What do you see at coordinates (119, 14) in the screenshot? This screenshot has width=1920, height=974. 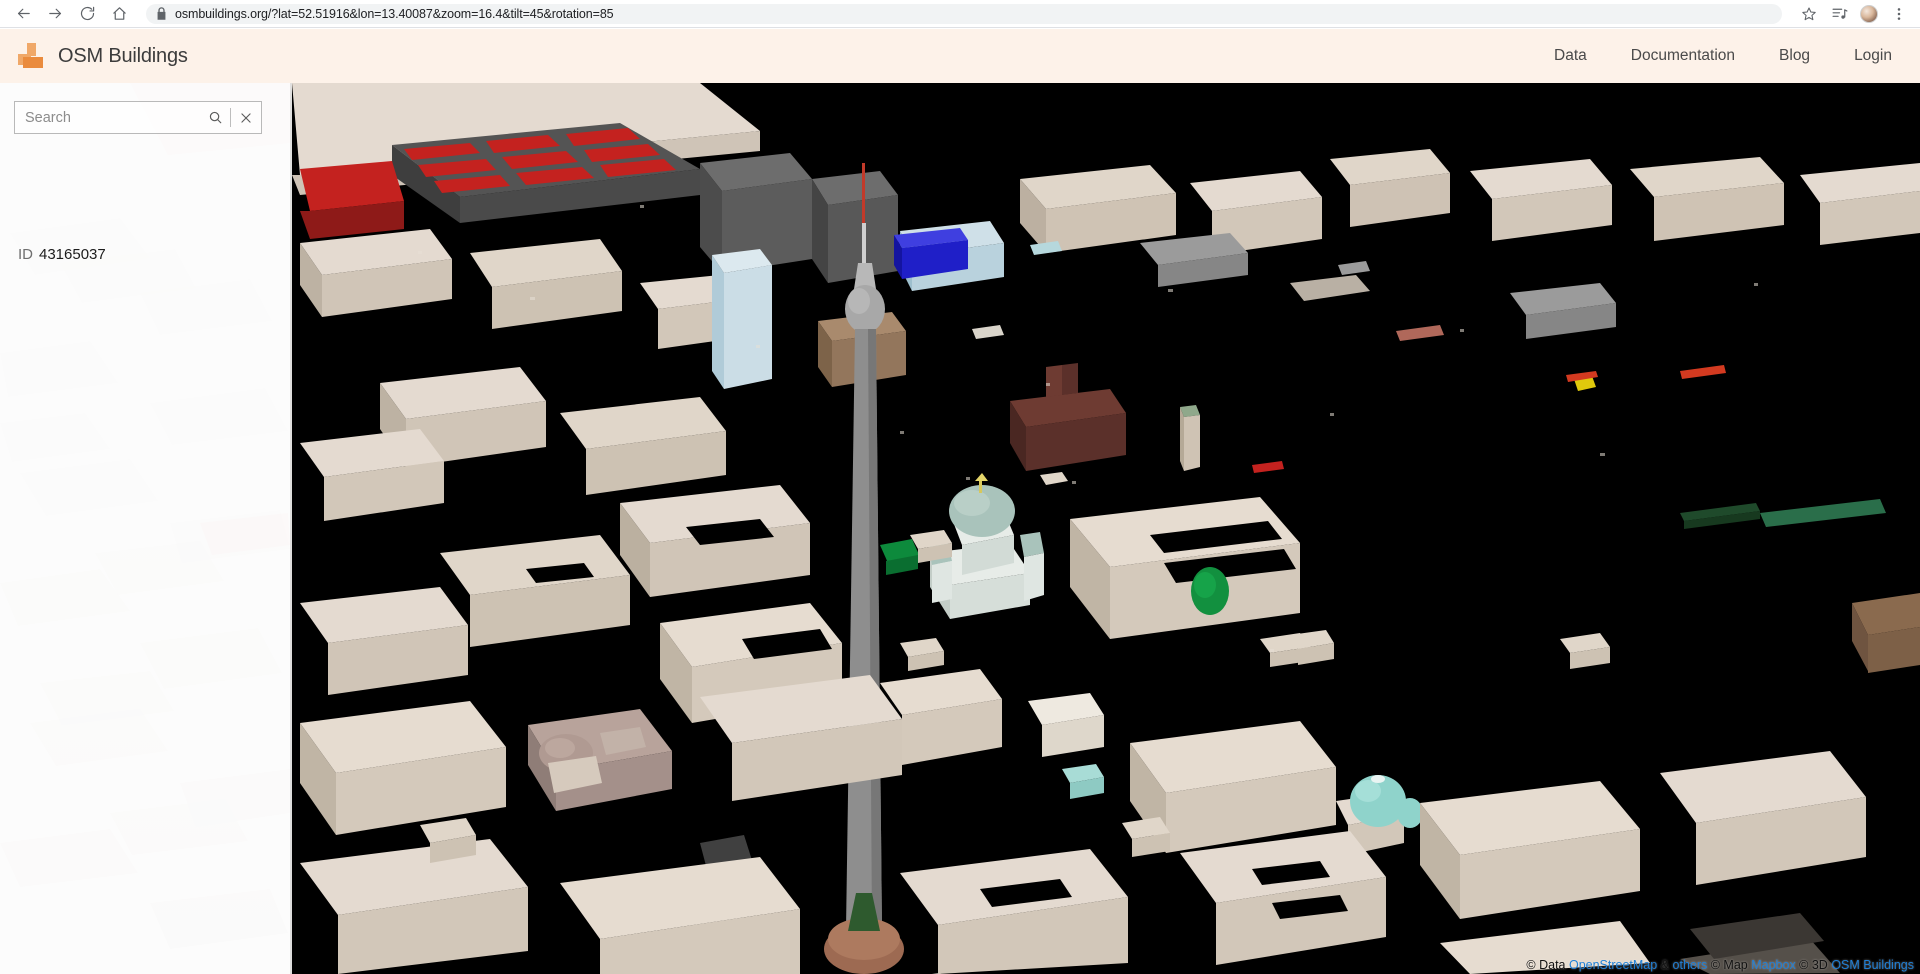 I see `home-icon` at bounding box center [119, 14].